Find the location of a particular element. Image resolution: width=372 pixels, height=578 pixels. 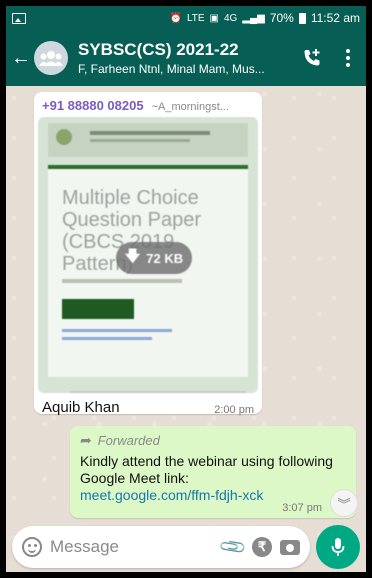

message-input-container: Message 📎 ₹ is located at coordinates (161, 547).